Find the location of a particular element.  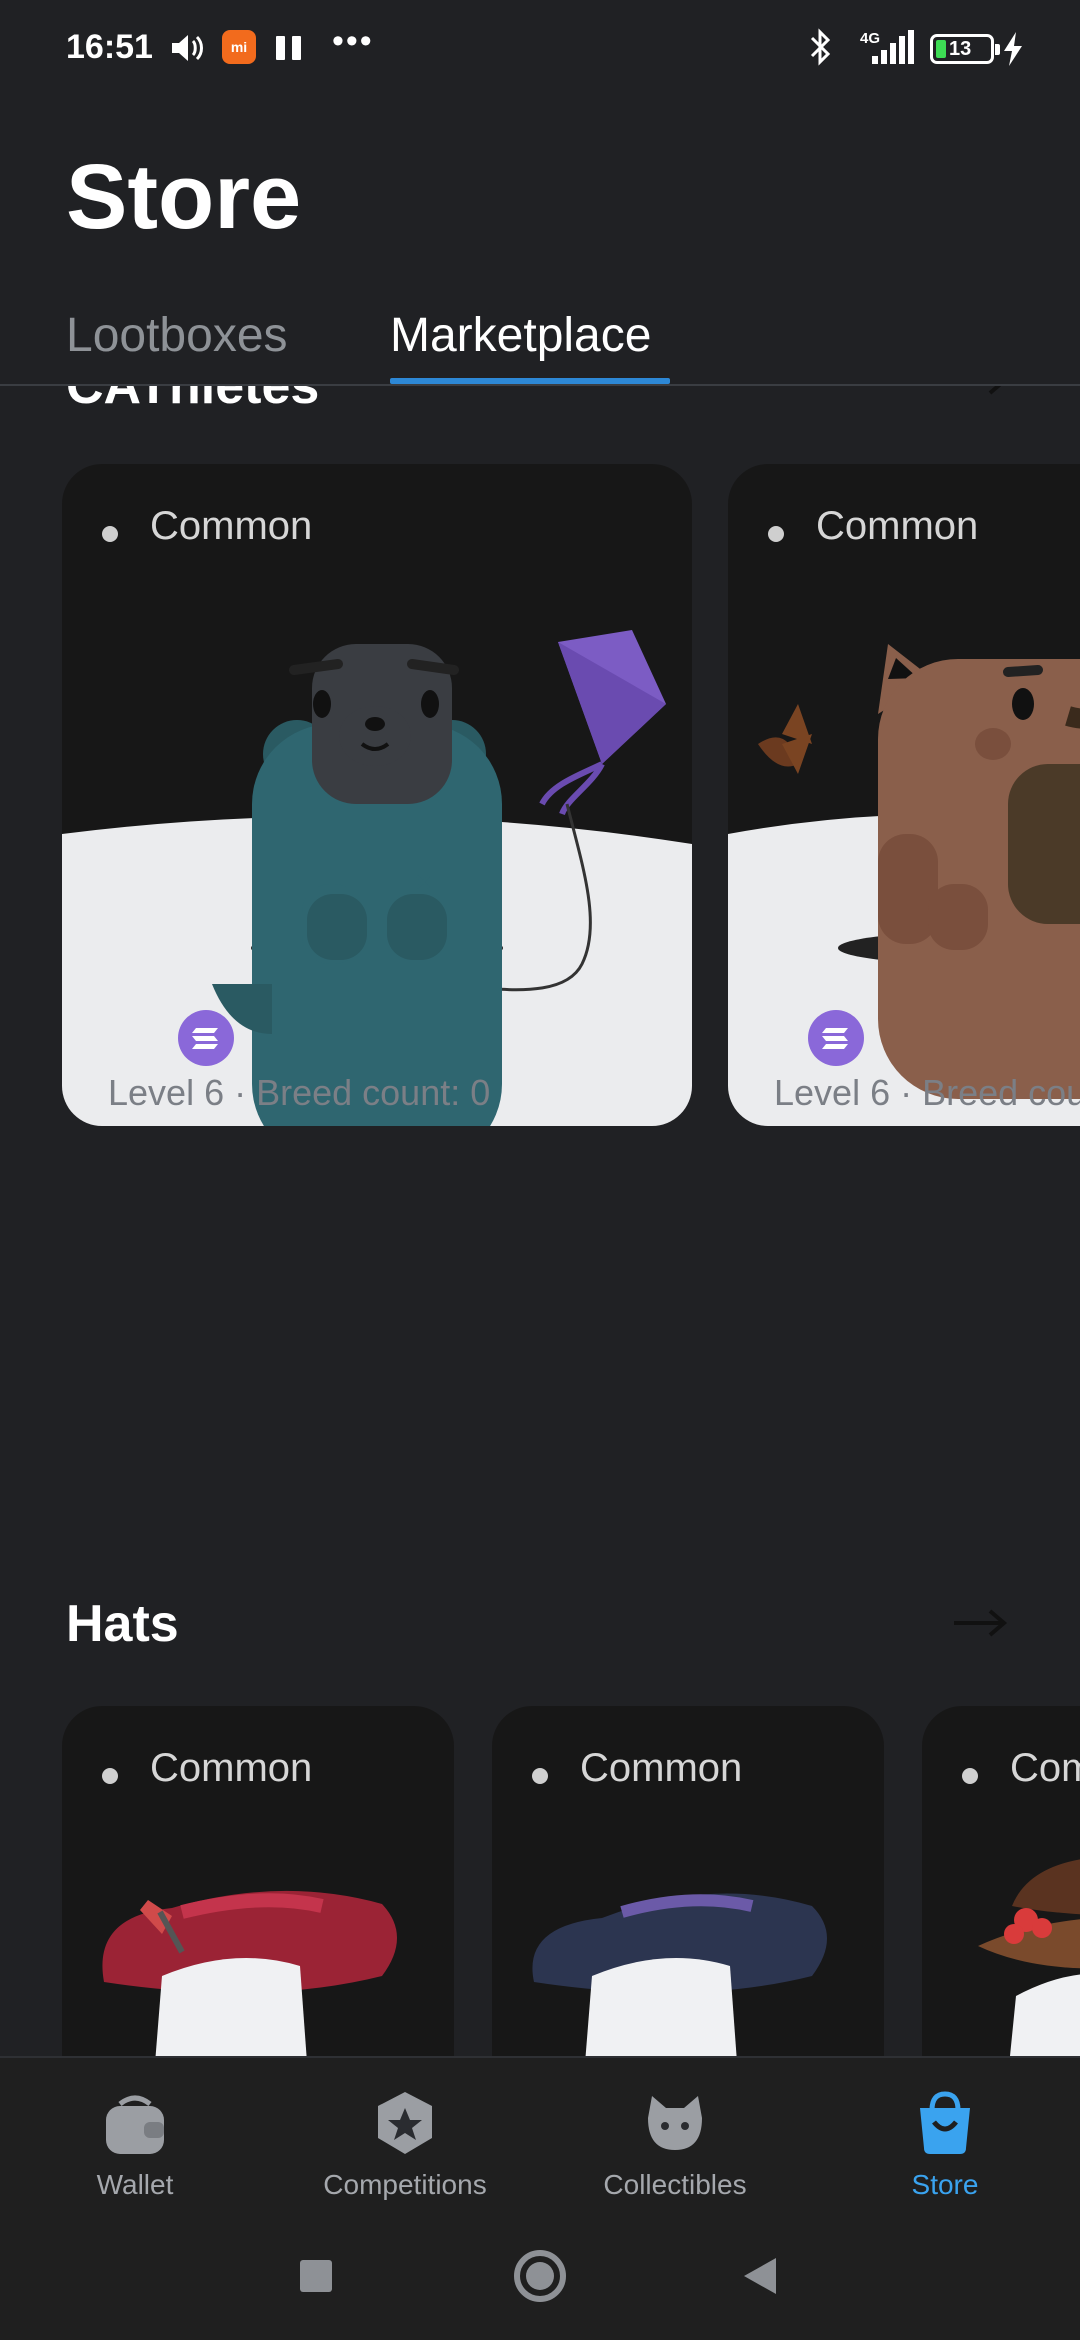

more-dots-icon: ••• is located at coordinates (353, 41).